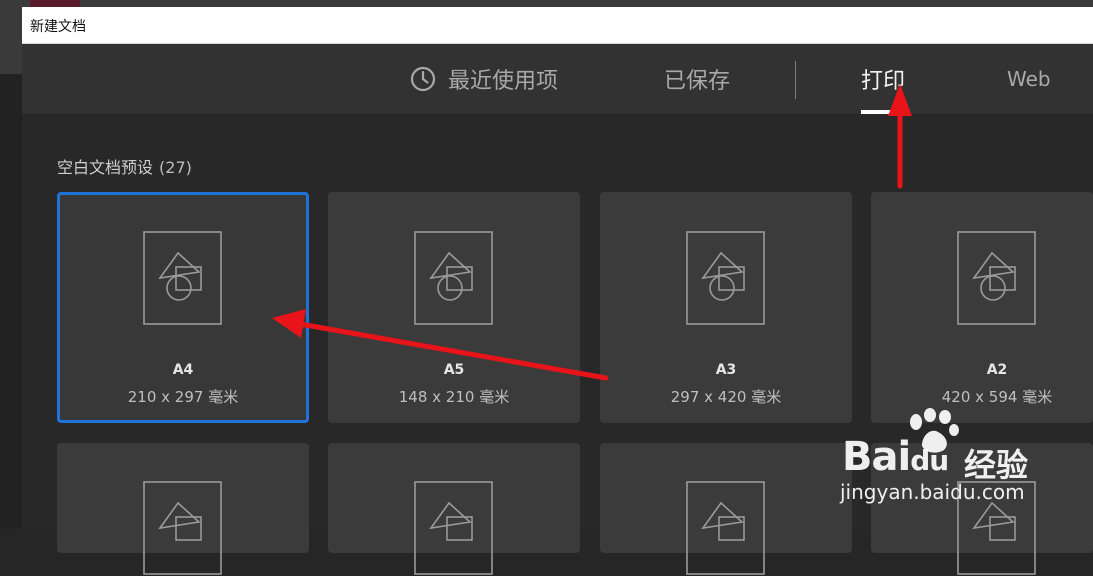 The image size is (1093, 576). I want to click on dialog-title: 新建文档, so click(58, 27).